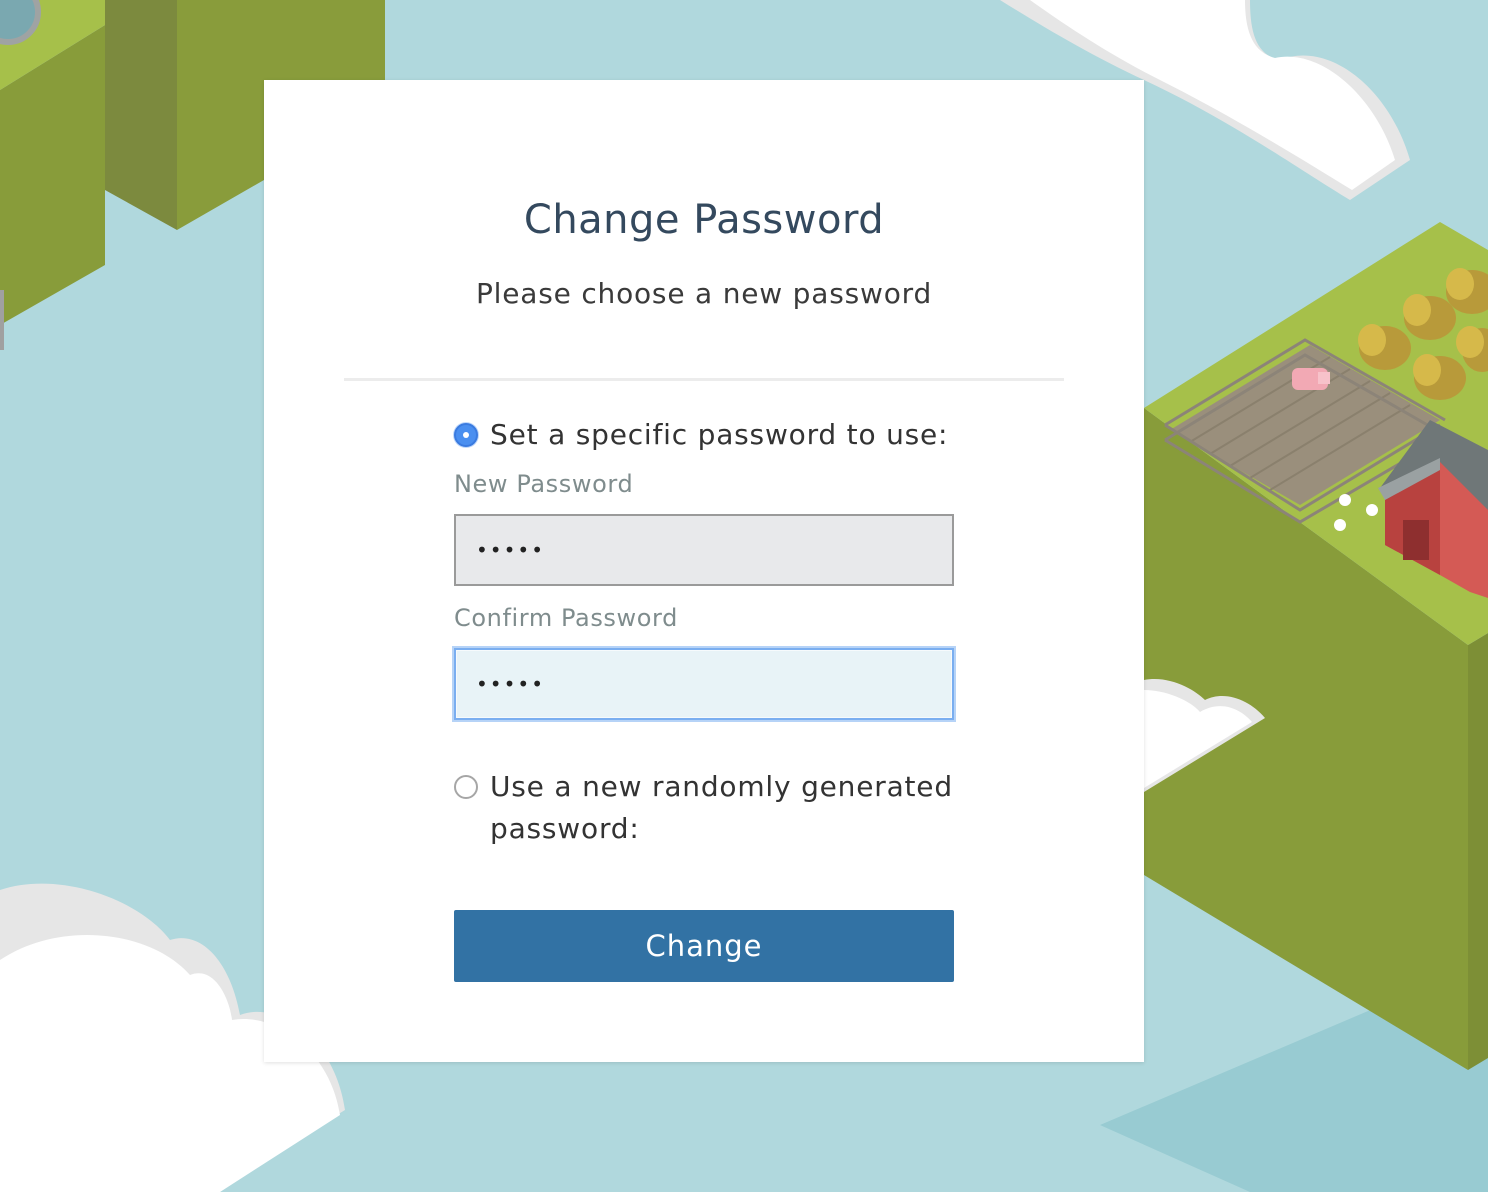 Image resolution: width=1488 pixels, height=1192 pixels. Describe the element at coordinates (466, 787) in the screenshot. I see `random-password-radio` at that location.